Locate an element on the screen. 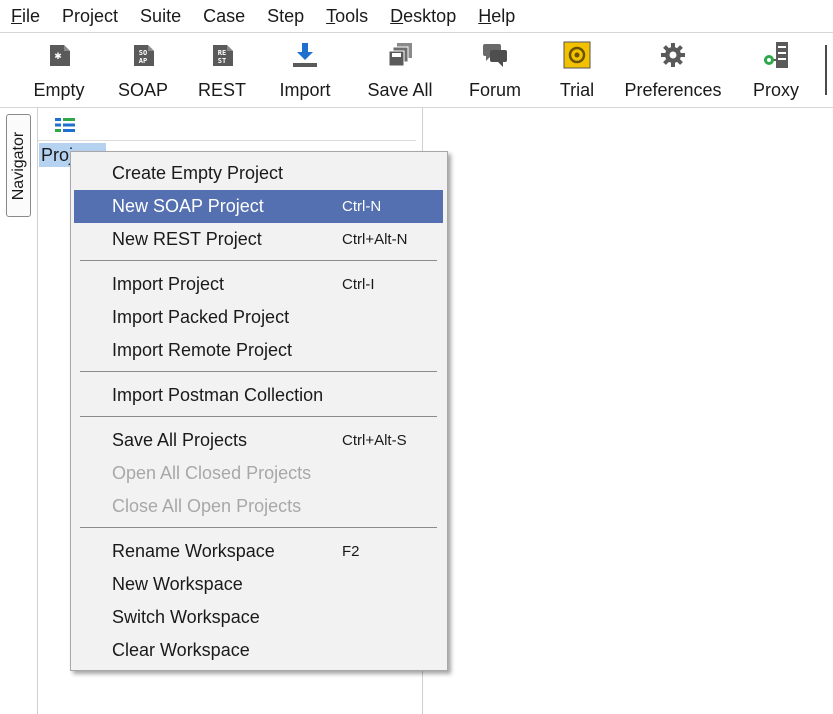 The image size is (833, 714). menu-file: File is located at coordinates (25, 16).